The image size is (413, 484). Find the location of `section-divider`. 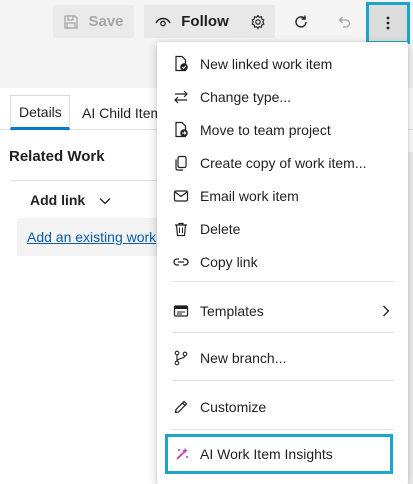

section-divider is located at coordinates (85, 180).